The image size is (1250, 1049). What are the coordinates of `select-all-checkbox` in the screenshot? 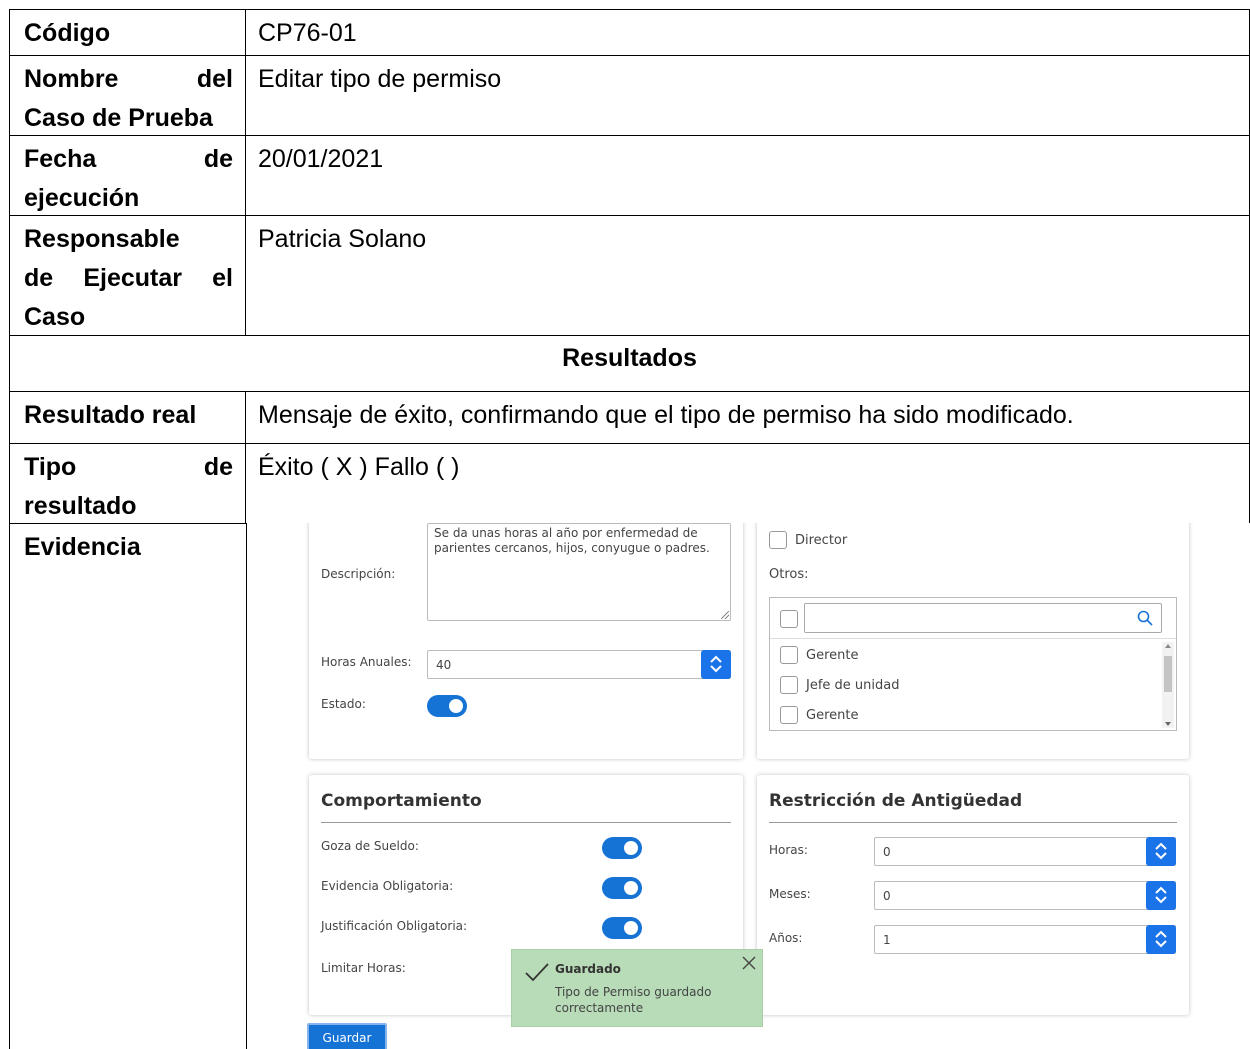 It's located at (789, 619).